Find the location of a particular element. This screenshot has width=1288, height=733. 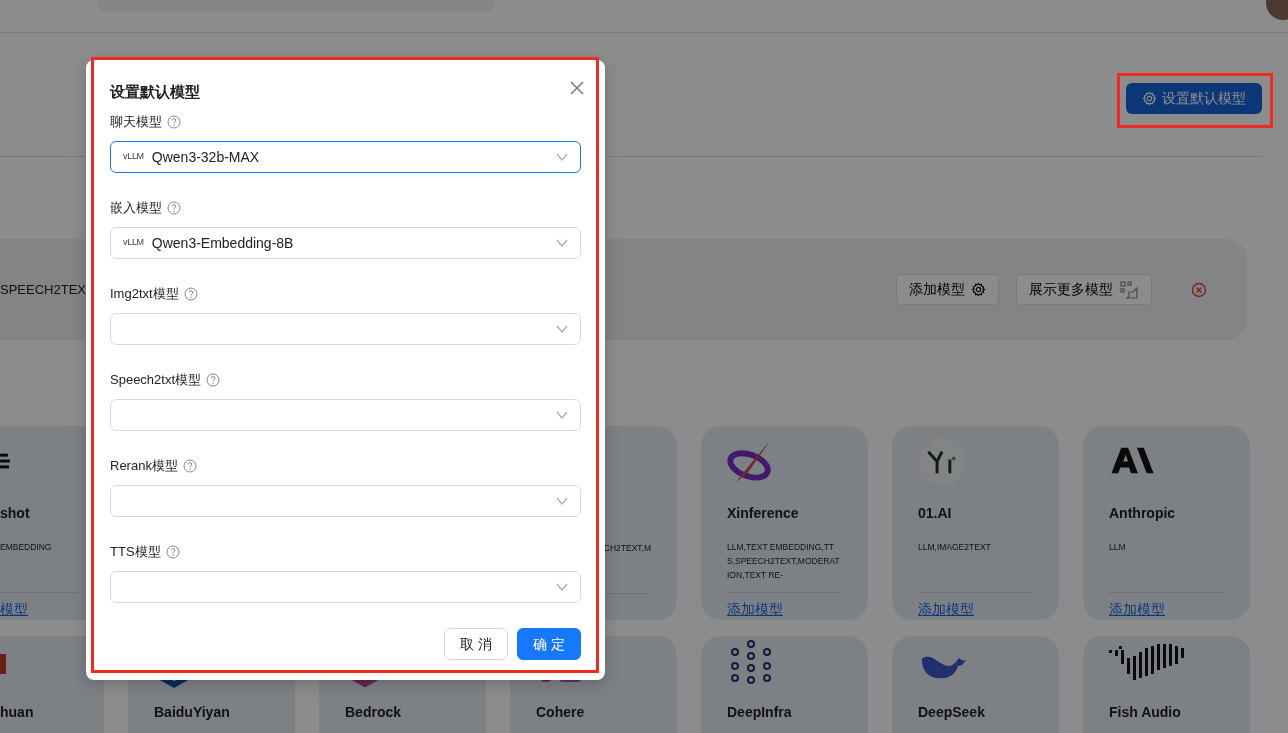

model-types-text: SPEECH2TEX is located at coordinates (43, 289).